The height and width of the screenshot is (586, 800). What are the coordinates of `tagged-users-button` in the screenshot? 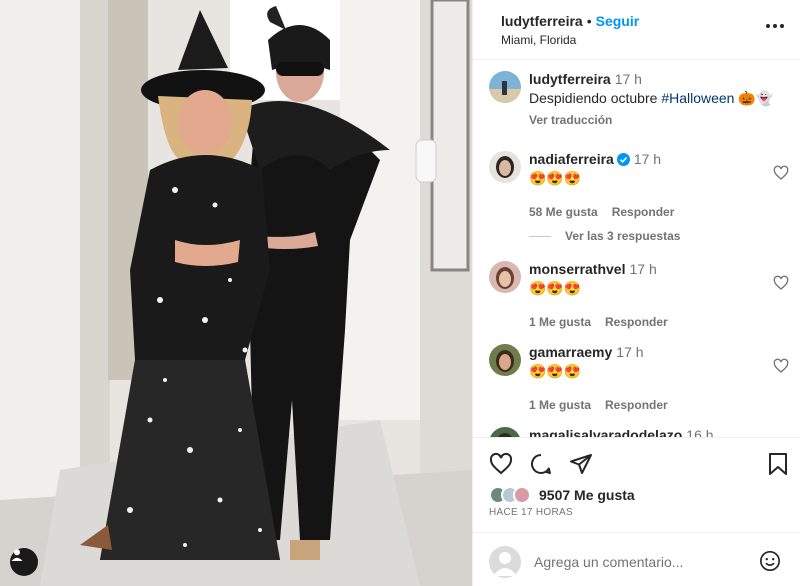 It's located at (24, 562).